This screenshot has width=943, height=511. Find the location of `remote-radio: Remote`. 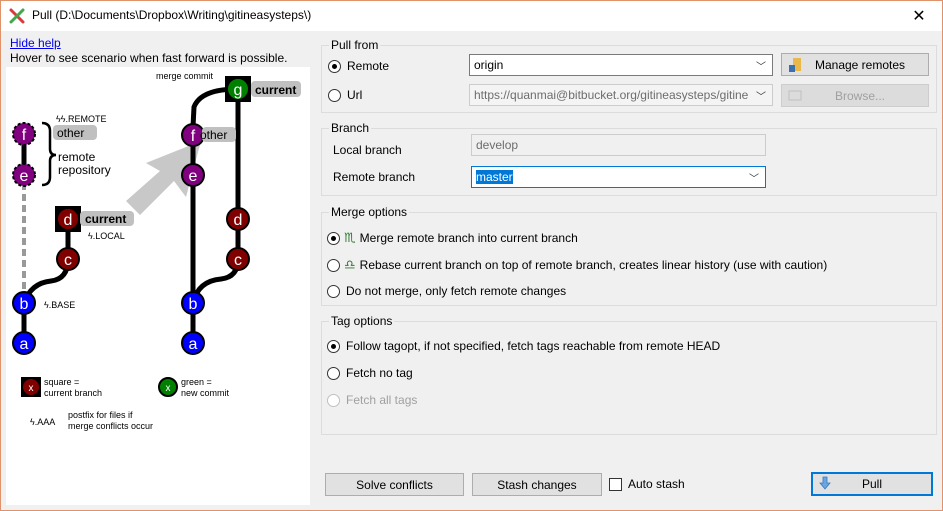

remote-radio: Remote is located at coordinates (358, 66).